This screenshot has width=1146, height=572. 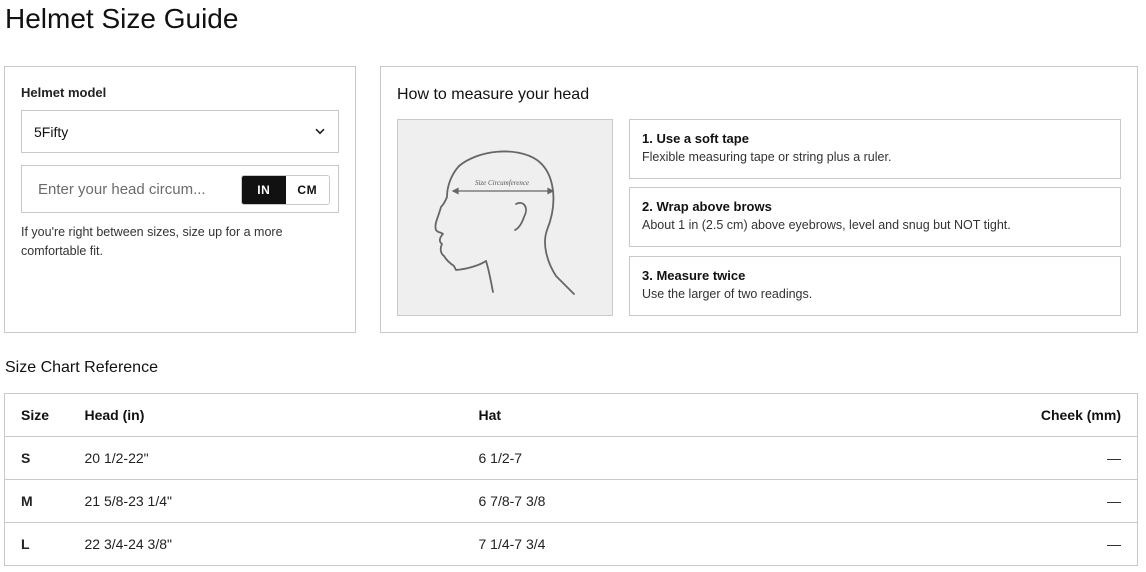 I want to click on head-circumference-input, so click(x=128, y=189).